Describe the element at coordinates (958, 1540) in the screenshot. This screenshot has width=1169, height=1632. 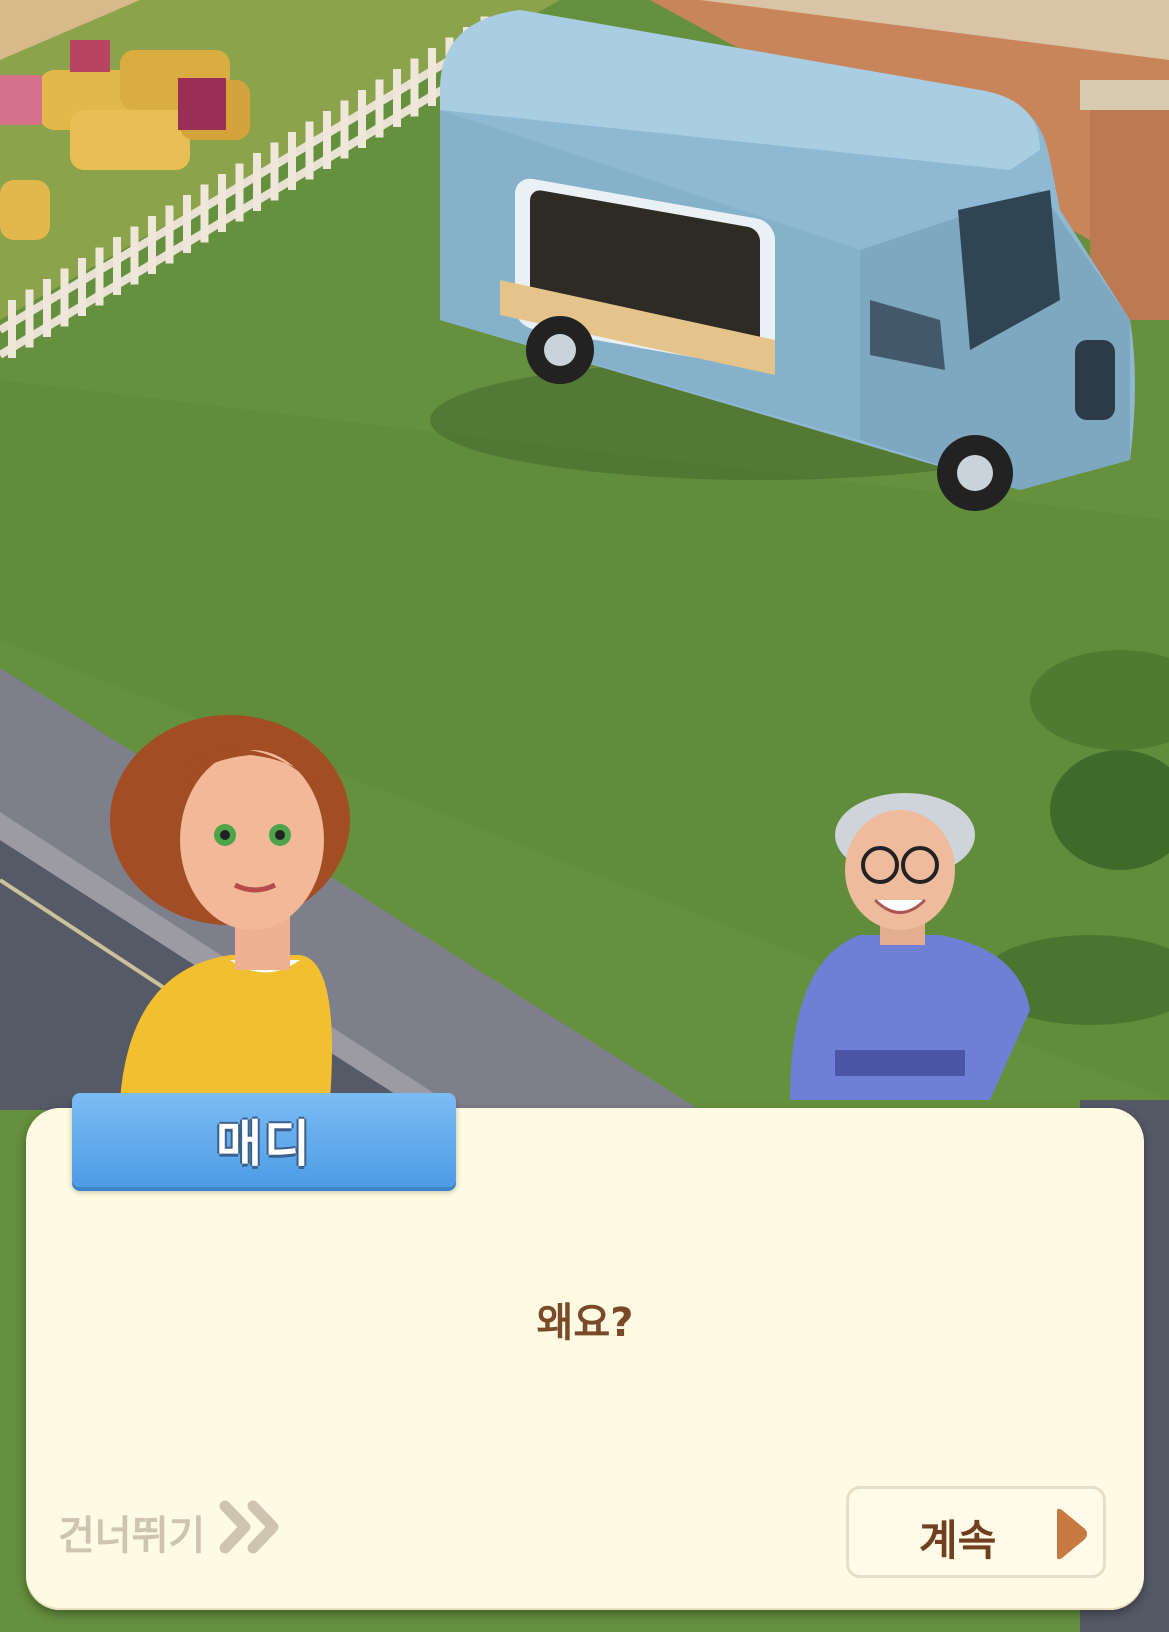
I see `continue-label: 계속` at that location.